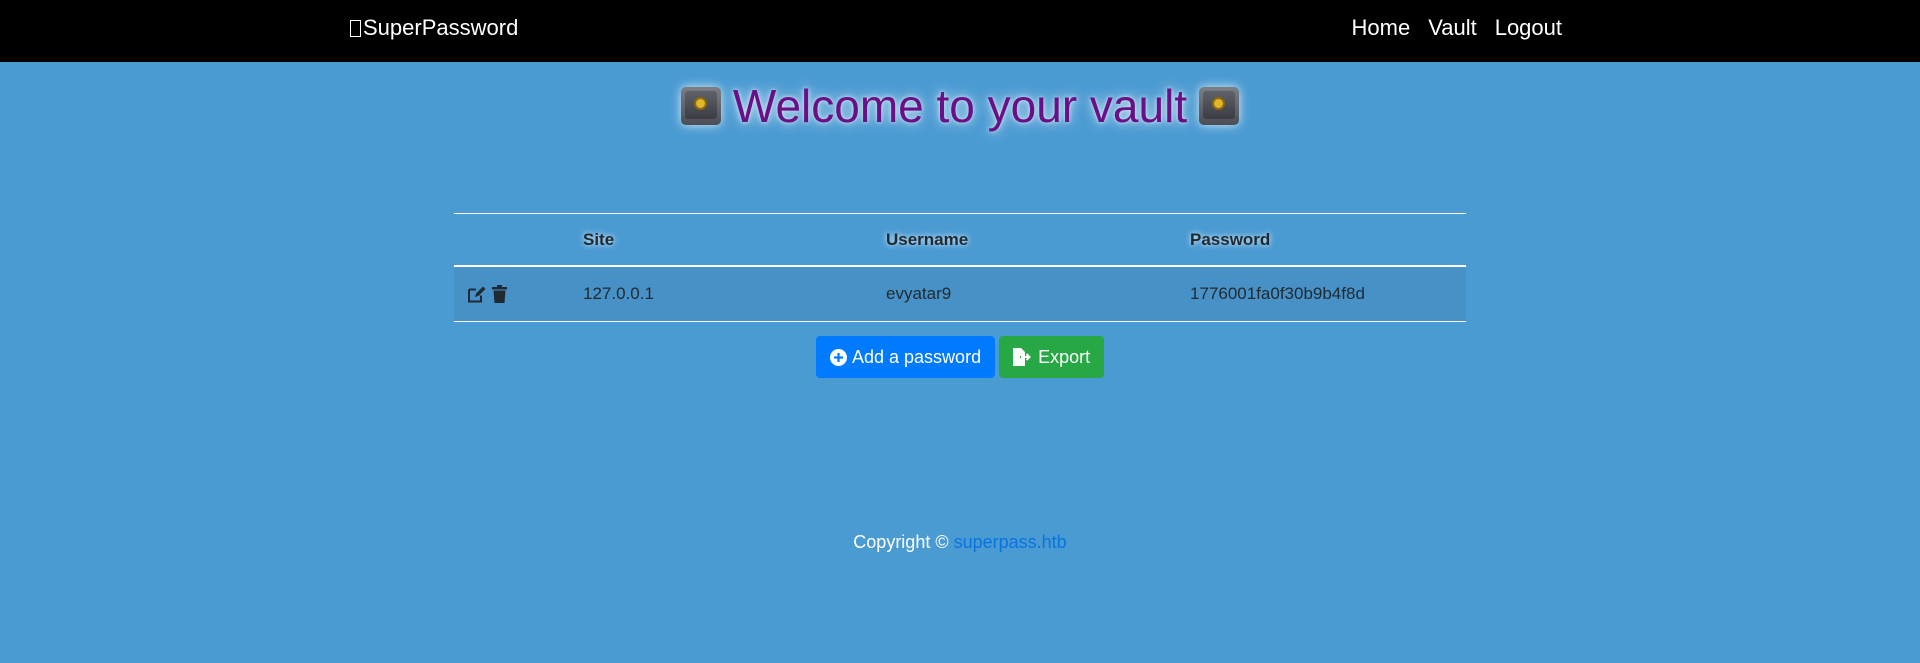 This screenshot has width=1920, height=663. I want to click on username-cell: evyatar9, so click(919, 293).